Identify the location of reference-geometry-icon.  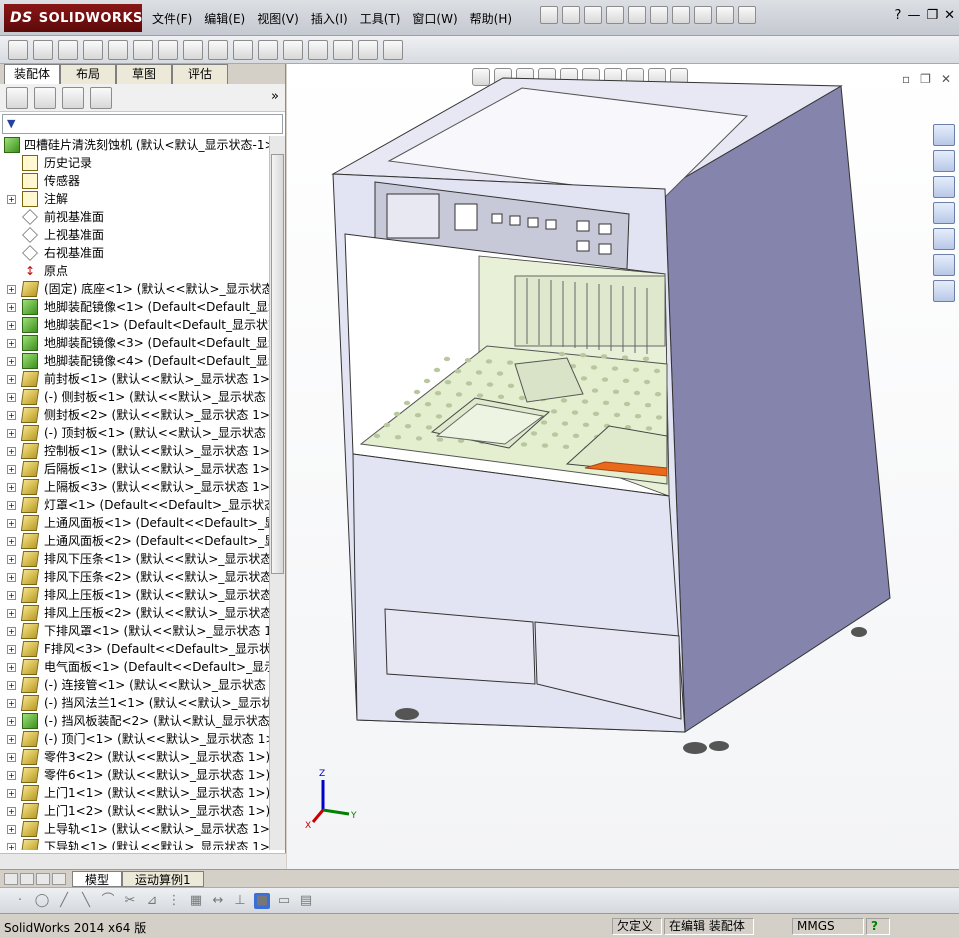
(218, 49).